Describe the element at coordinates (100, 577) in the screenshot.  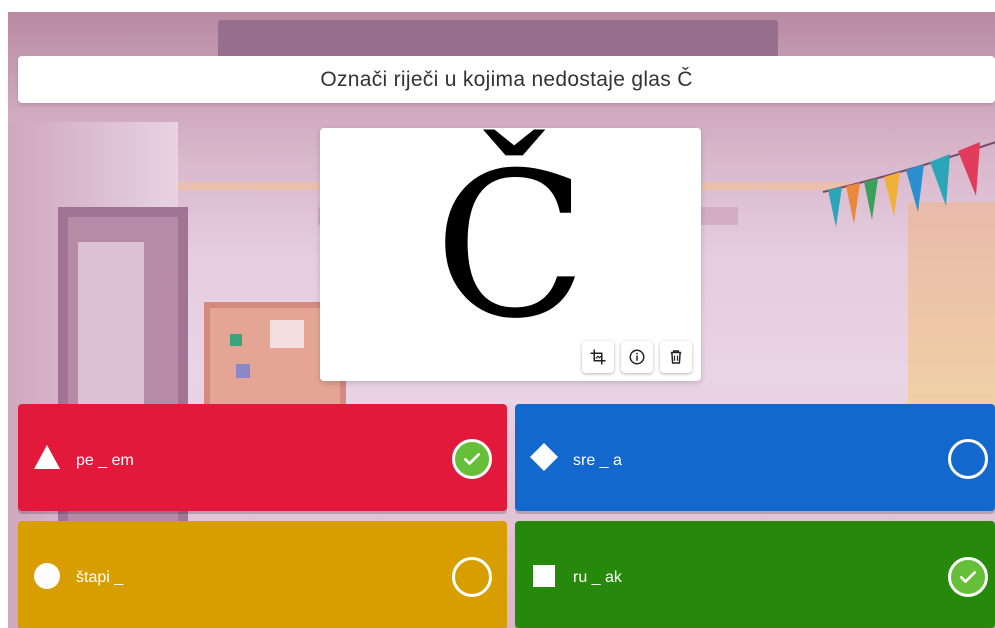
I see `answer-label: štapi _` at that location.